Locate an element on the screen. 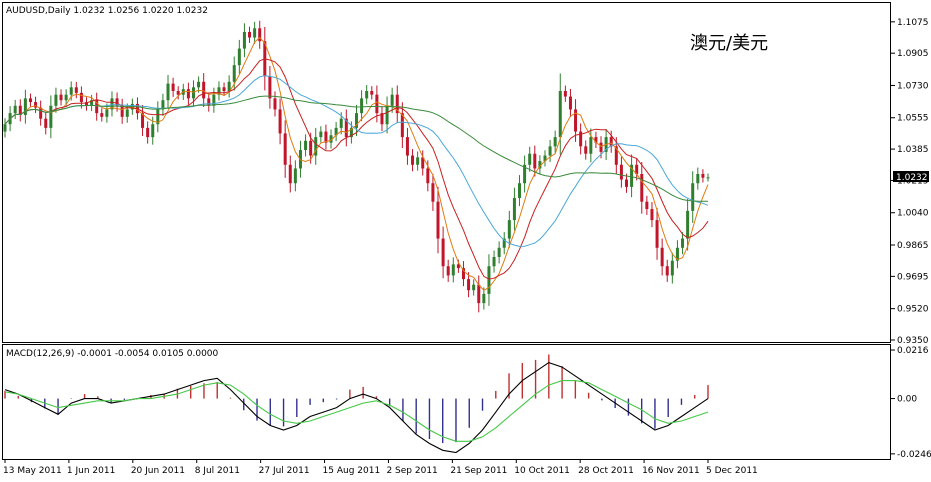 The image size is (931, 482). price-tick-label: 1.0730 is located at coordinates (913, 86).